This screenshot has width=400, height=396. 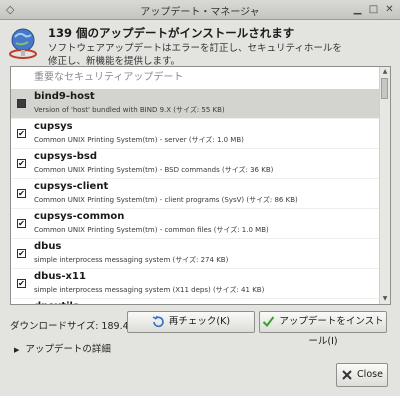 I want to click on download-size: ダウンロードサイズ: 189.4 MB, so click(x=78, y=326).